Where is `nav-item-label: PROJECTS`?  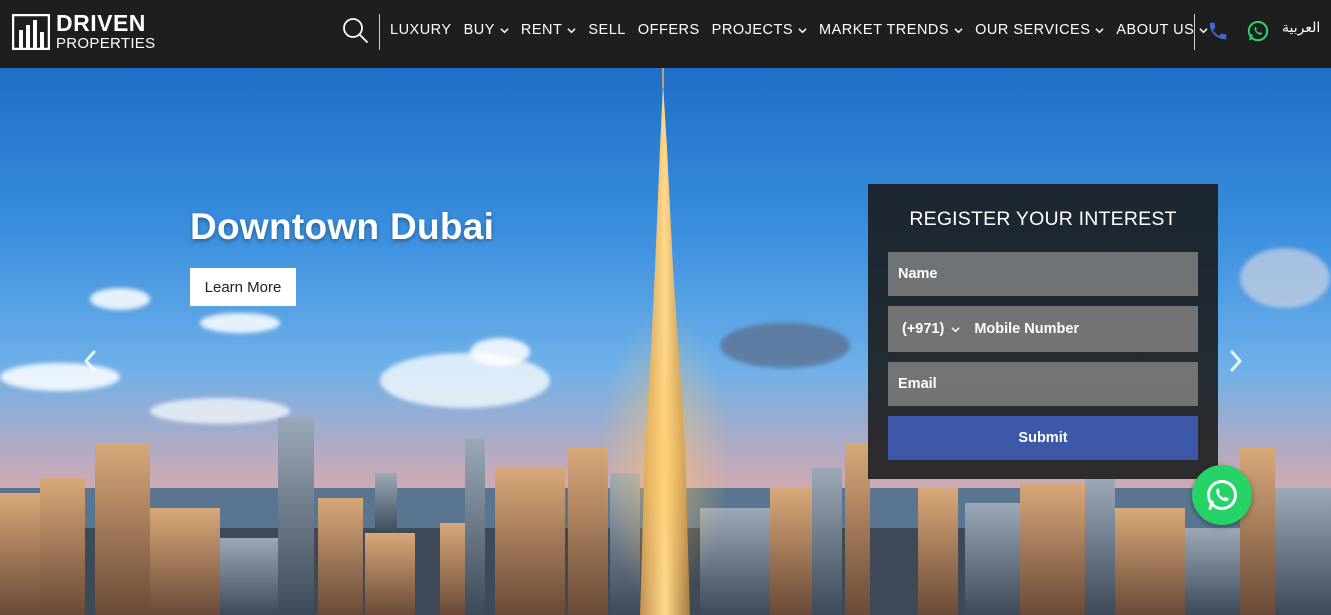 nav-item-label: PROJECTS is located at coordinates (752, 30).